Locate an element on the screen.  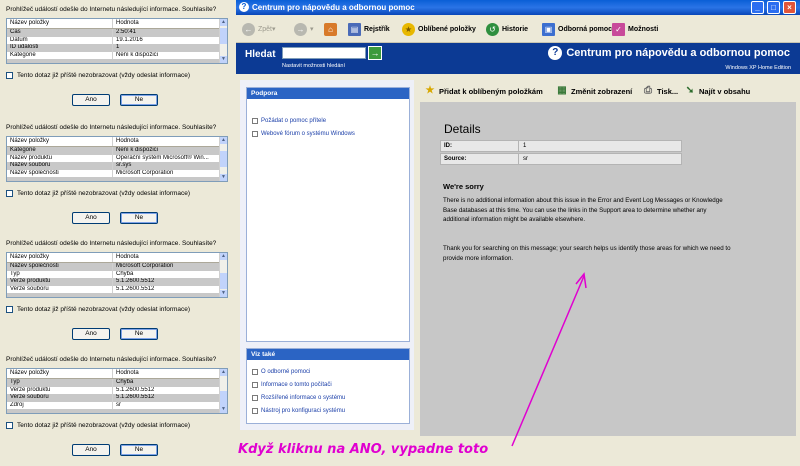
search-go-button: → is located at coordinates (375, 53).